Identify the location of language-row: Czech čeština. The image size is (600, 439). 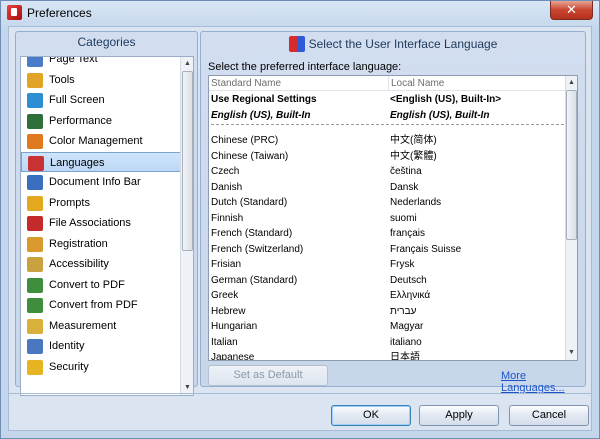
(387, 172).